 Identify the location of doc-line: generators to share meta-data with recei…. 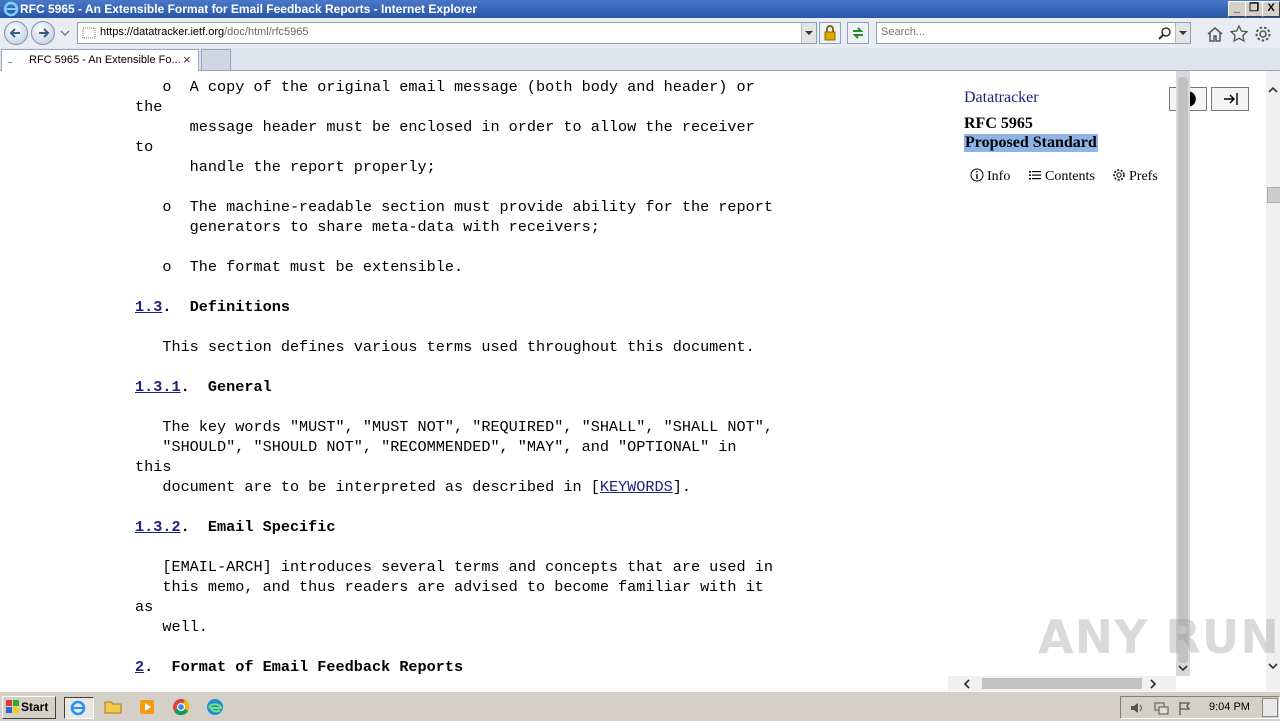
(367, 227).